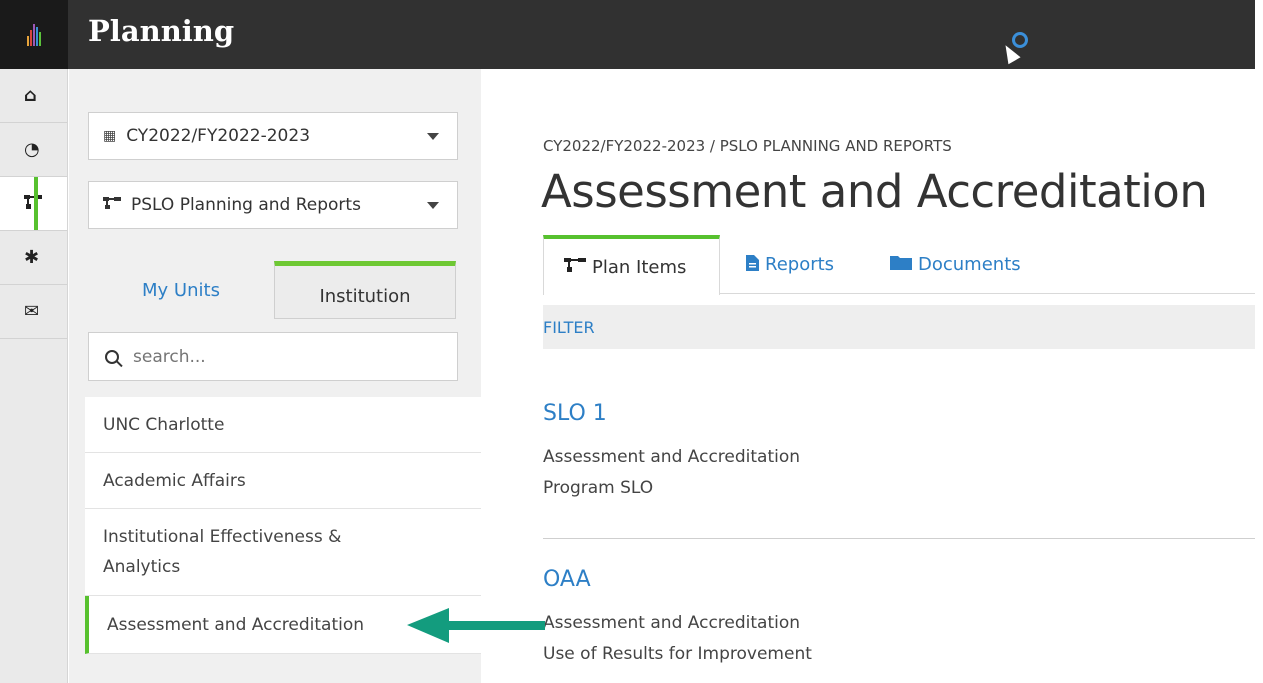 Image resolution: width=1263 pixels, height=683 pixels. I want to click on plan-item-divider, so click(899, 538).